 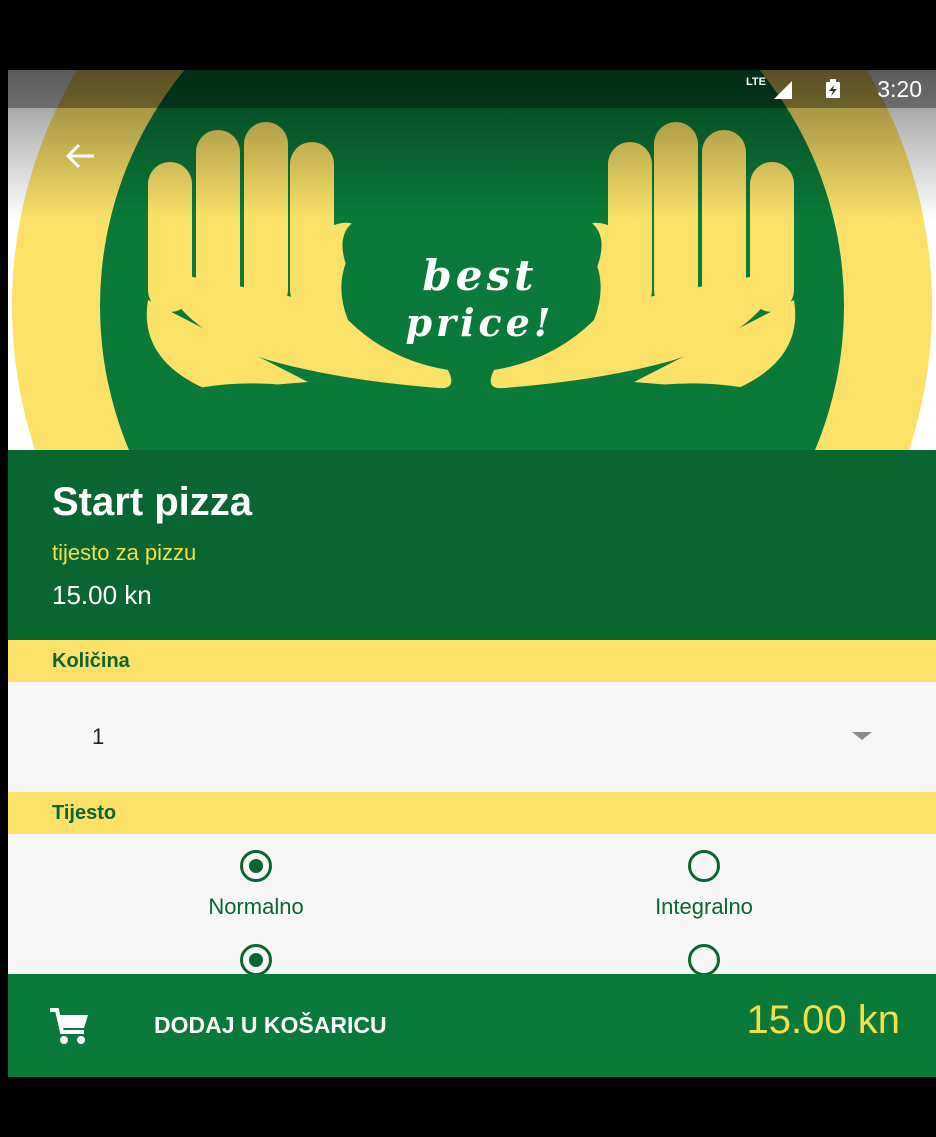 What do you see at coordinates (704, 866) in the screenshot?
I see `radio-integralno` at bounding box center [704, 866].